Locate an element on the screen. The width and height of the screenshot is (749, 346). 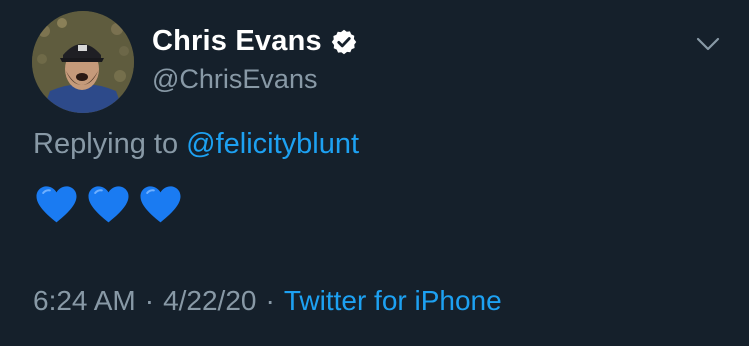
reply-mention-link: @felicityblunt is located at coordinates (272, 144).